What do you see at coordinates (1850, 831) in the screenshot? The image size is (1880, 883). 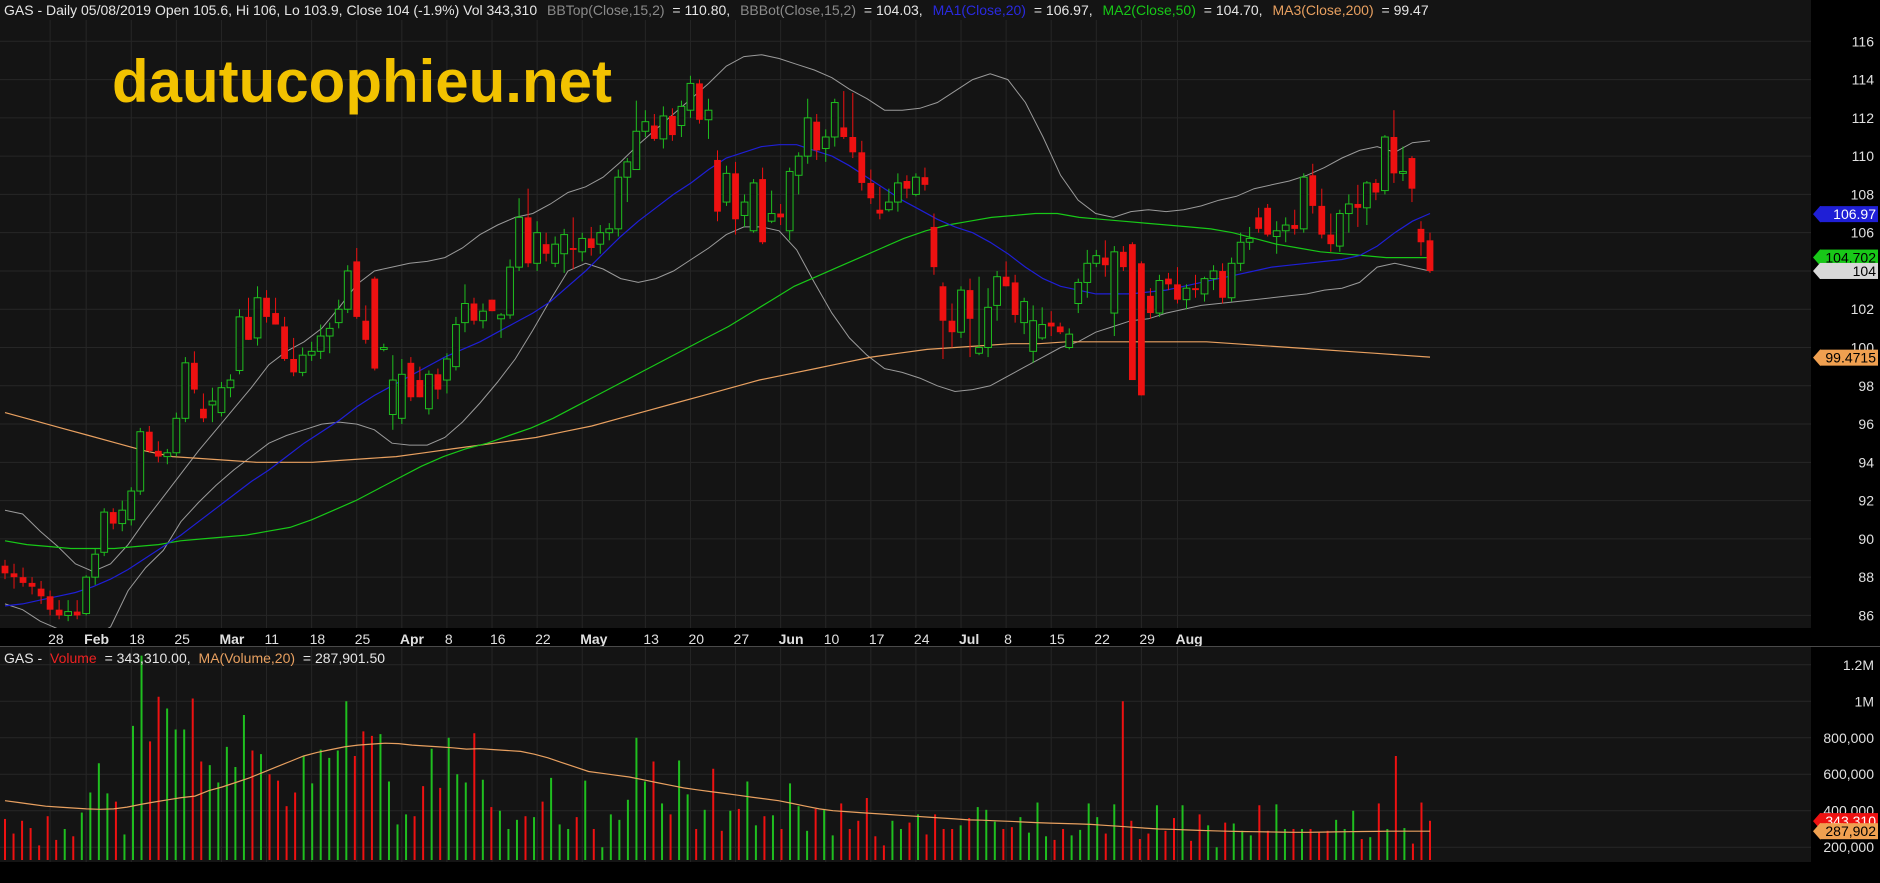 I see `value-label-text: 287,902` at bounding box center [1850, 831].